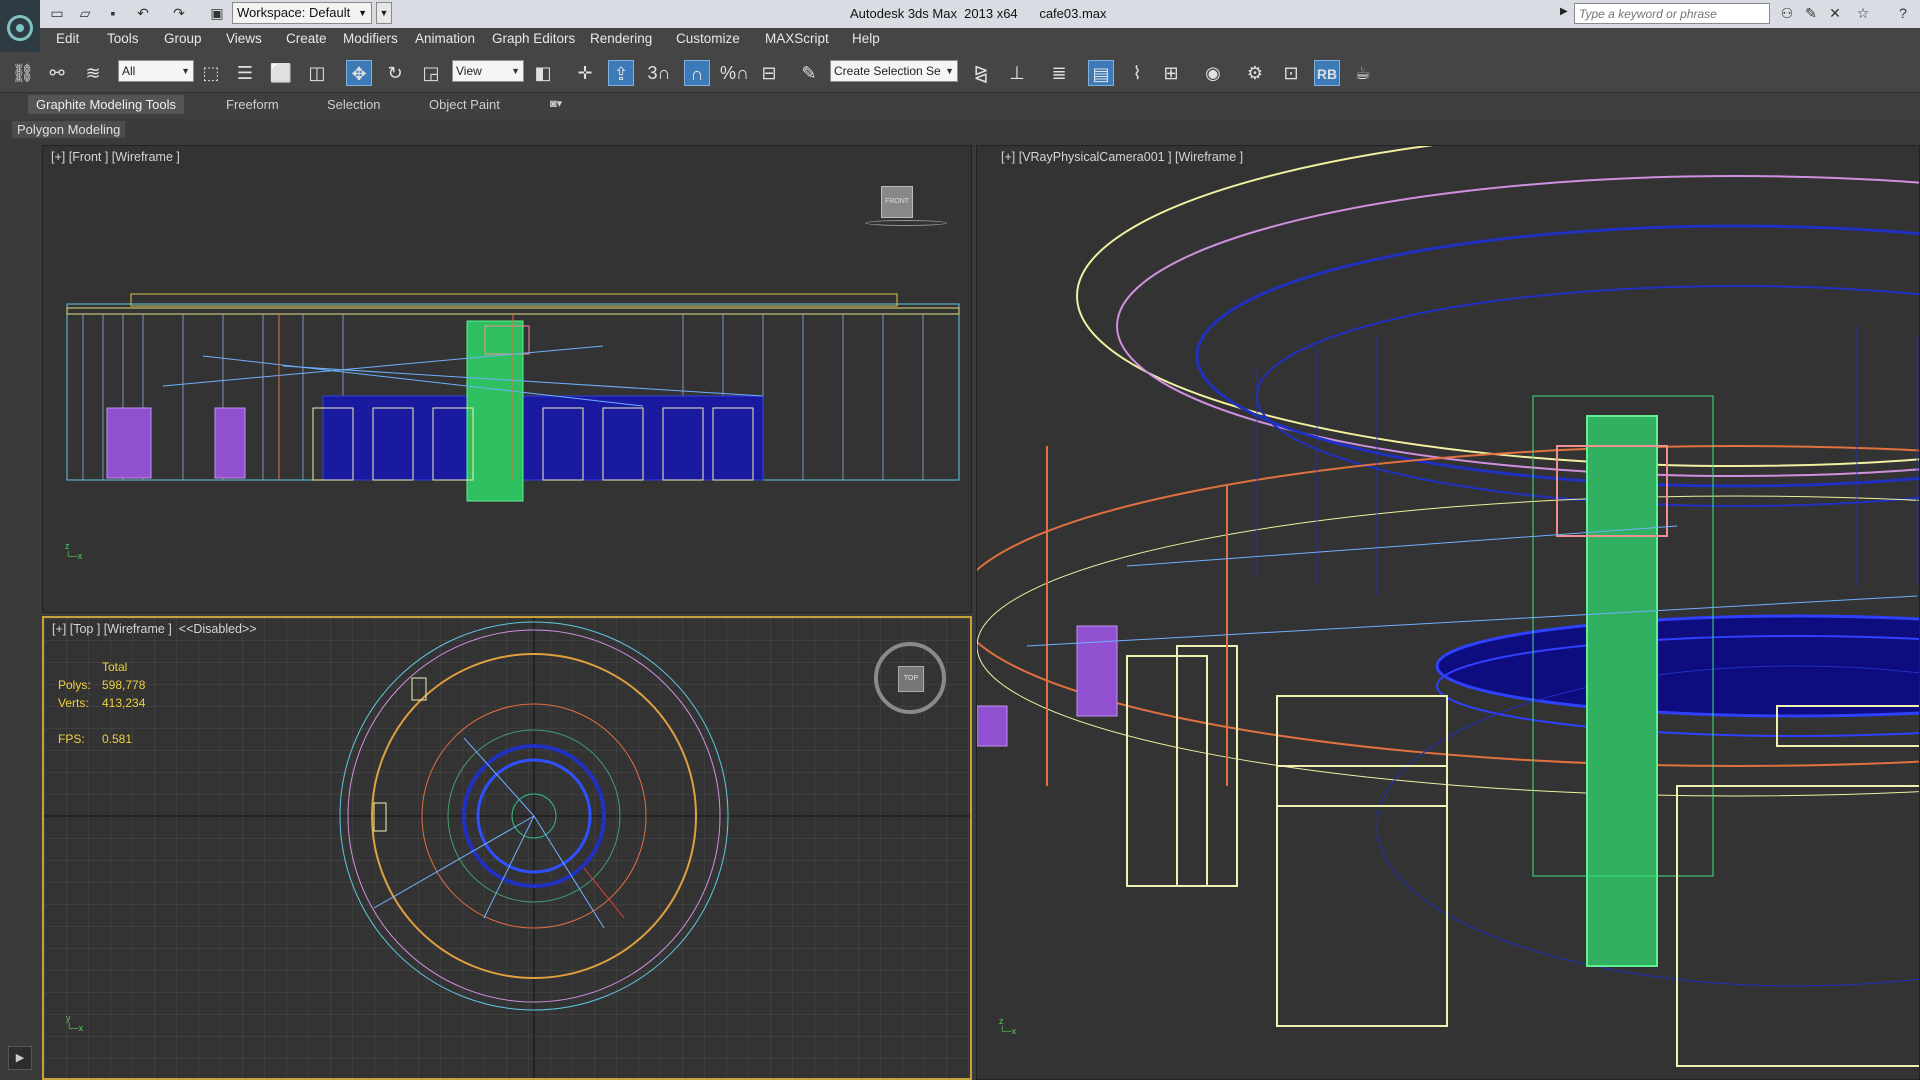  I want to click on workspace-select: Workspace: Default ▼, so click(302, 13).